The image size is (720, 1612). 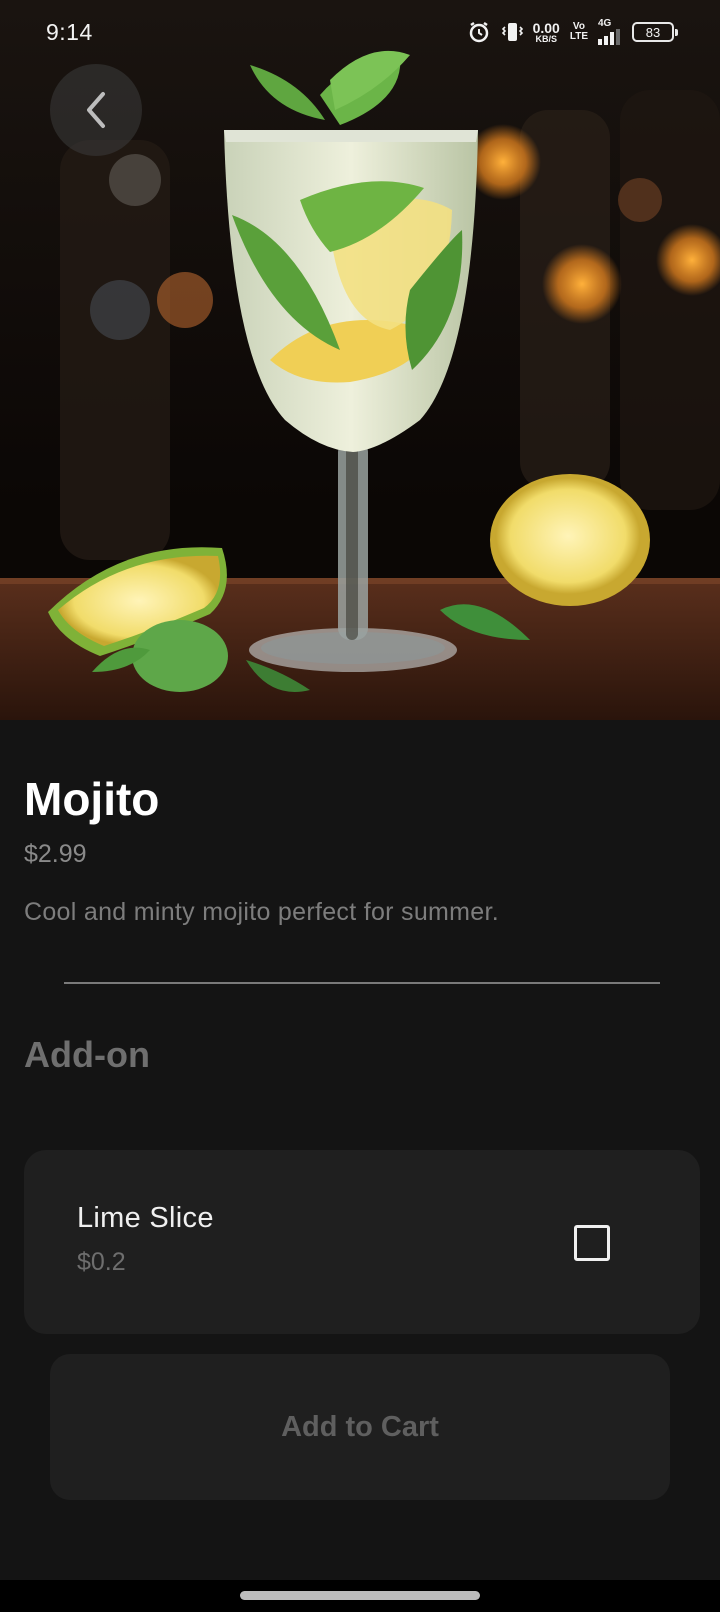 What do you see at coordinates (55, 854) in the screenshot?
I see `product-price: $2.99` at bounding box center [55, 854].